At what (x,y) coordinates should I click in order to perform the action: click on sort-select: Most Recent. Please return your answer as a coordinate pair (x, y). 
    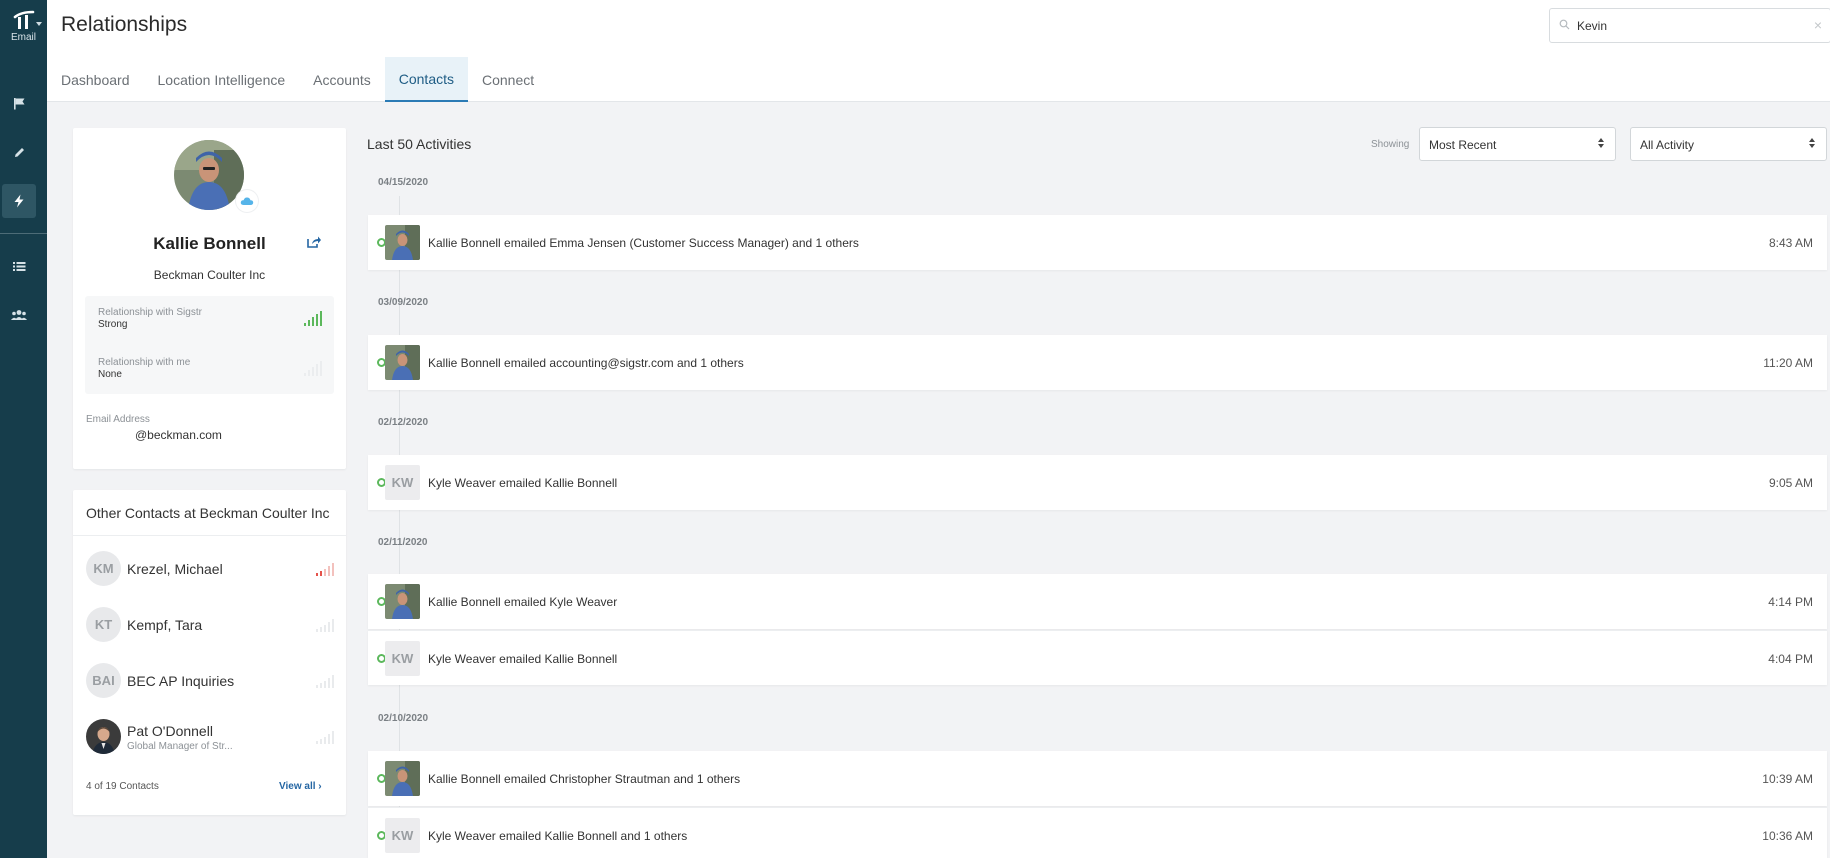
    Looking at the image, I should click on (1517, 144).